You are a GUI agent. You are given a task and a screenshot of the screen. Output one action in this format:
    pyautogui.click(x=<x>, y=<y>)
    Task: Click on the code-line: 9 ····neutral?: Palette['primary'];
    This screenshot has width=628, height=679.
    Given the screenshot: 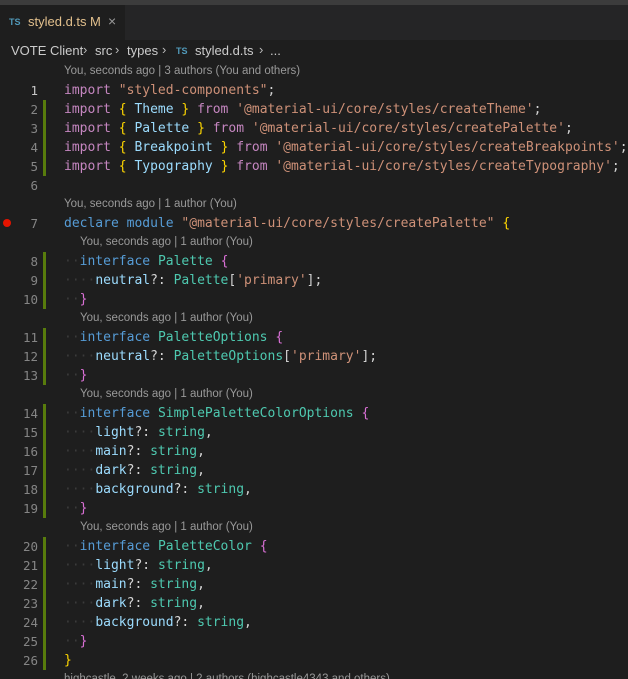 What is the action you would take?
    pyautogui.click(x=314, y=280)
    